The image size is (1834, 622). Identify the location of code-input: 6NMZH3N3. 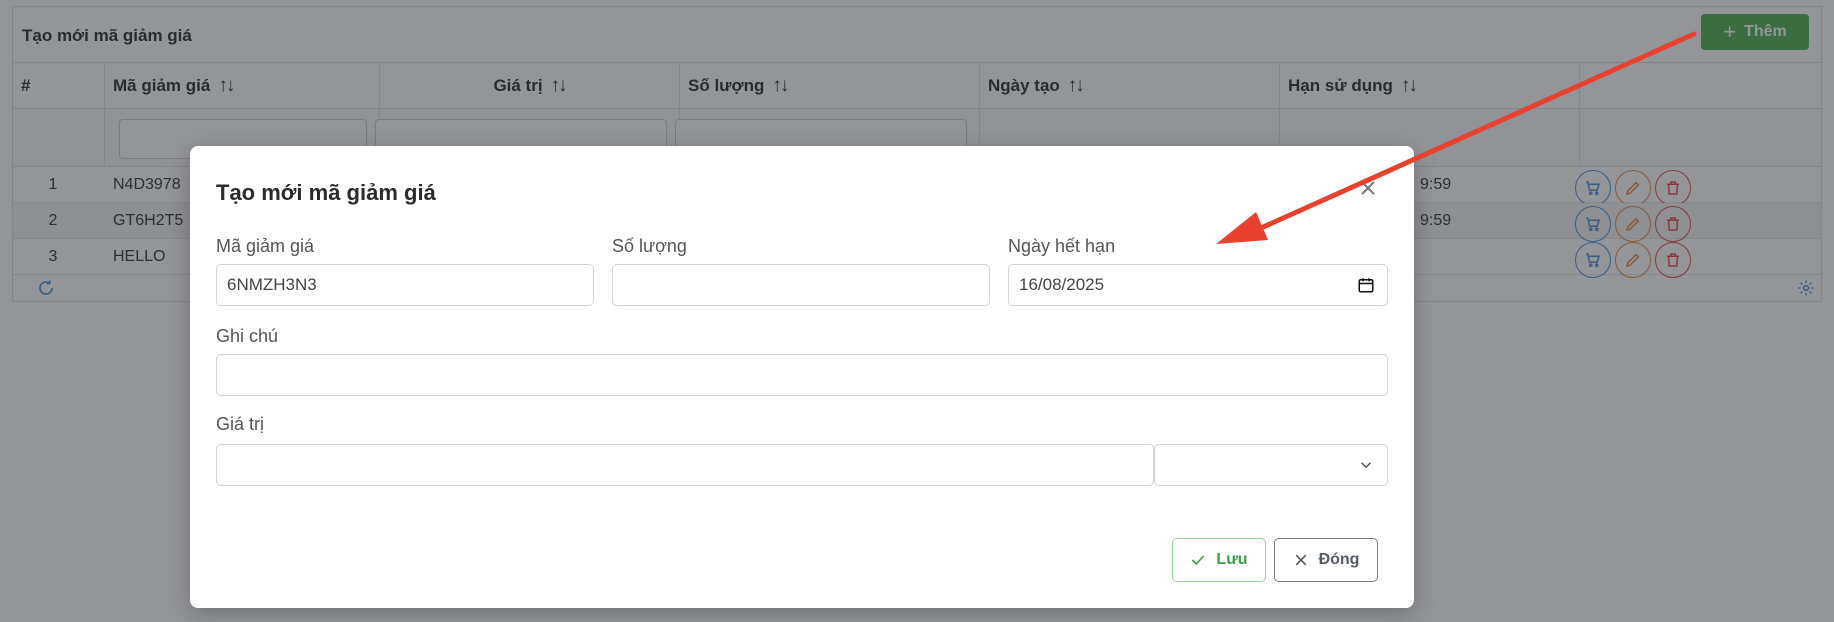
(405, 285).